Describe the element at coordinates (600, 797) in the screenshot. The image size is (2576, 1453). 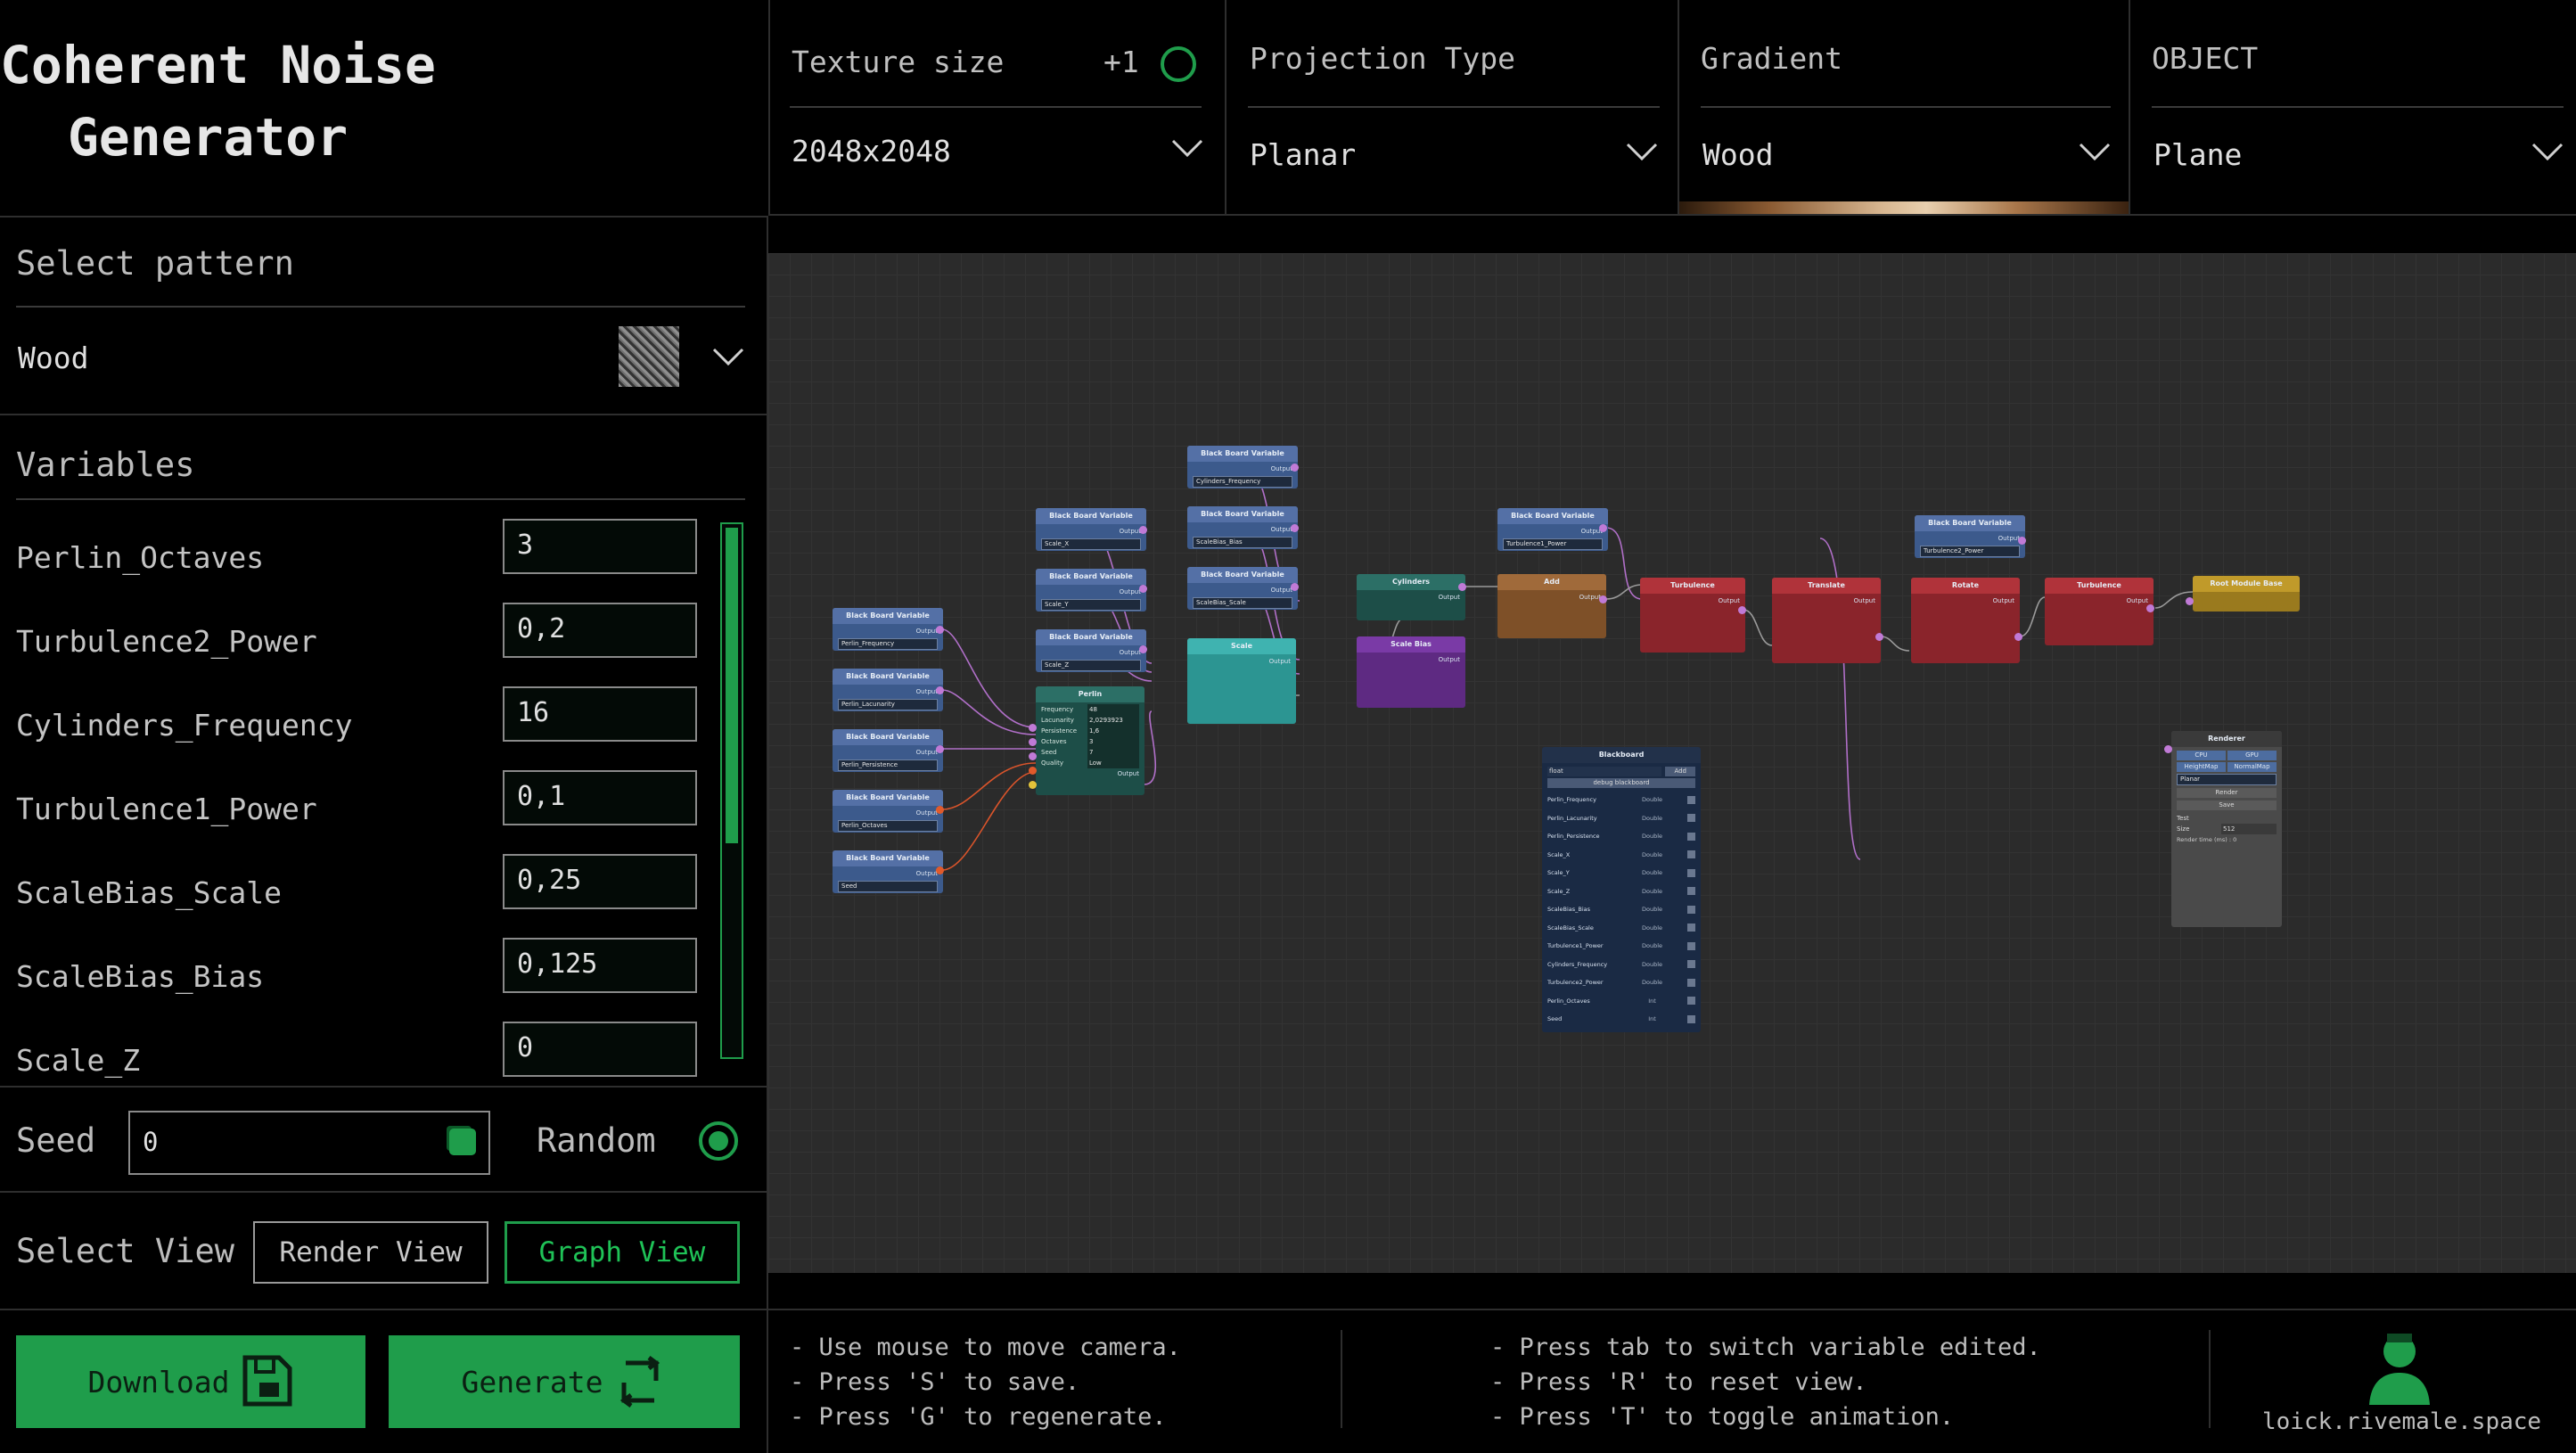
I see `variable-input: 0,1` at that location.